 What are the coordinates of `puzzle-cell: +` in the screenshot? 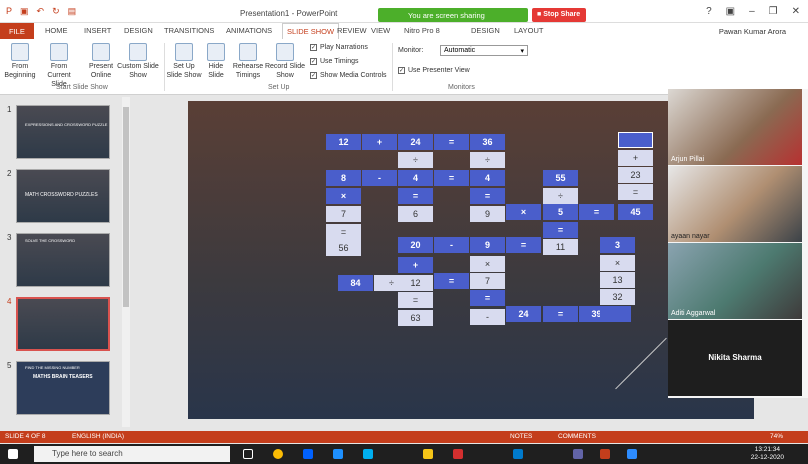 It's located at (635, 158).